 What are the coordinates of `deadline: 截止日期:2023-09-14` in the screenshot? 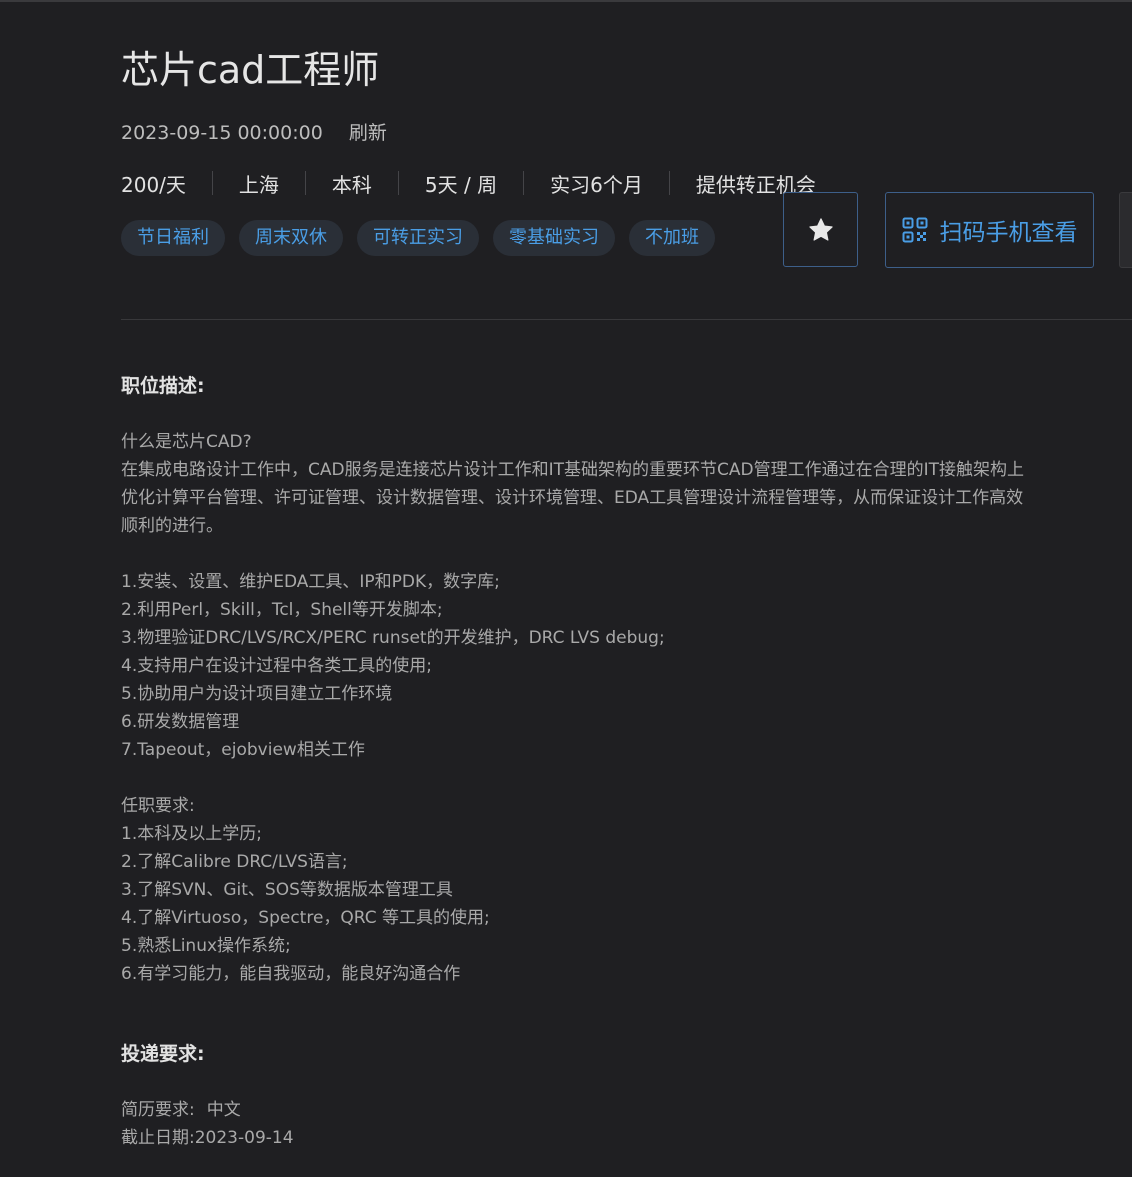 It's located at (207, 1138).